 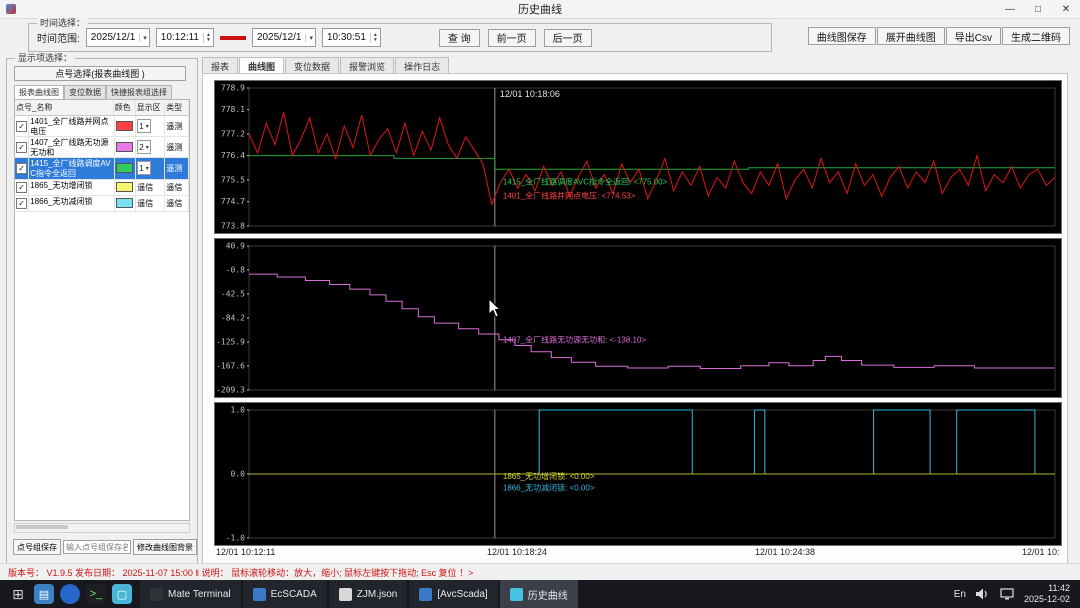 What do you see at coordinates (368, 594) in the screenshot?
I see `task-button-2: ZJM.json` at bounding box center [368, 594].